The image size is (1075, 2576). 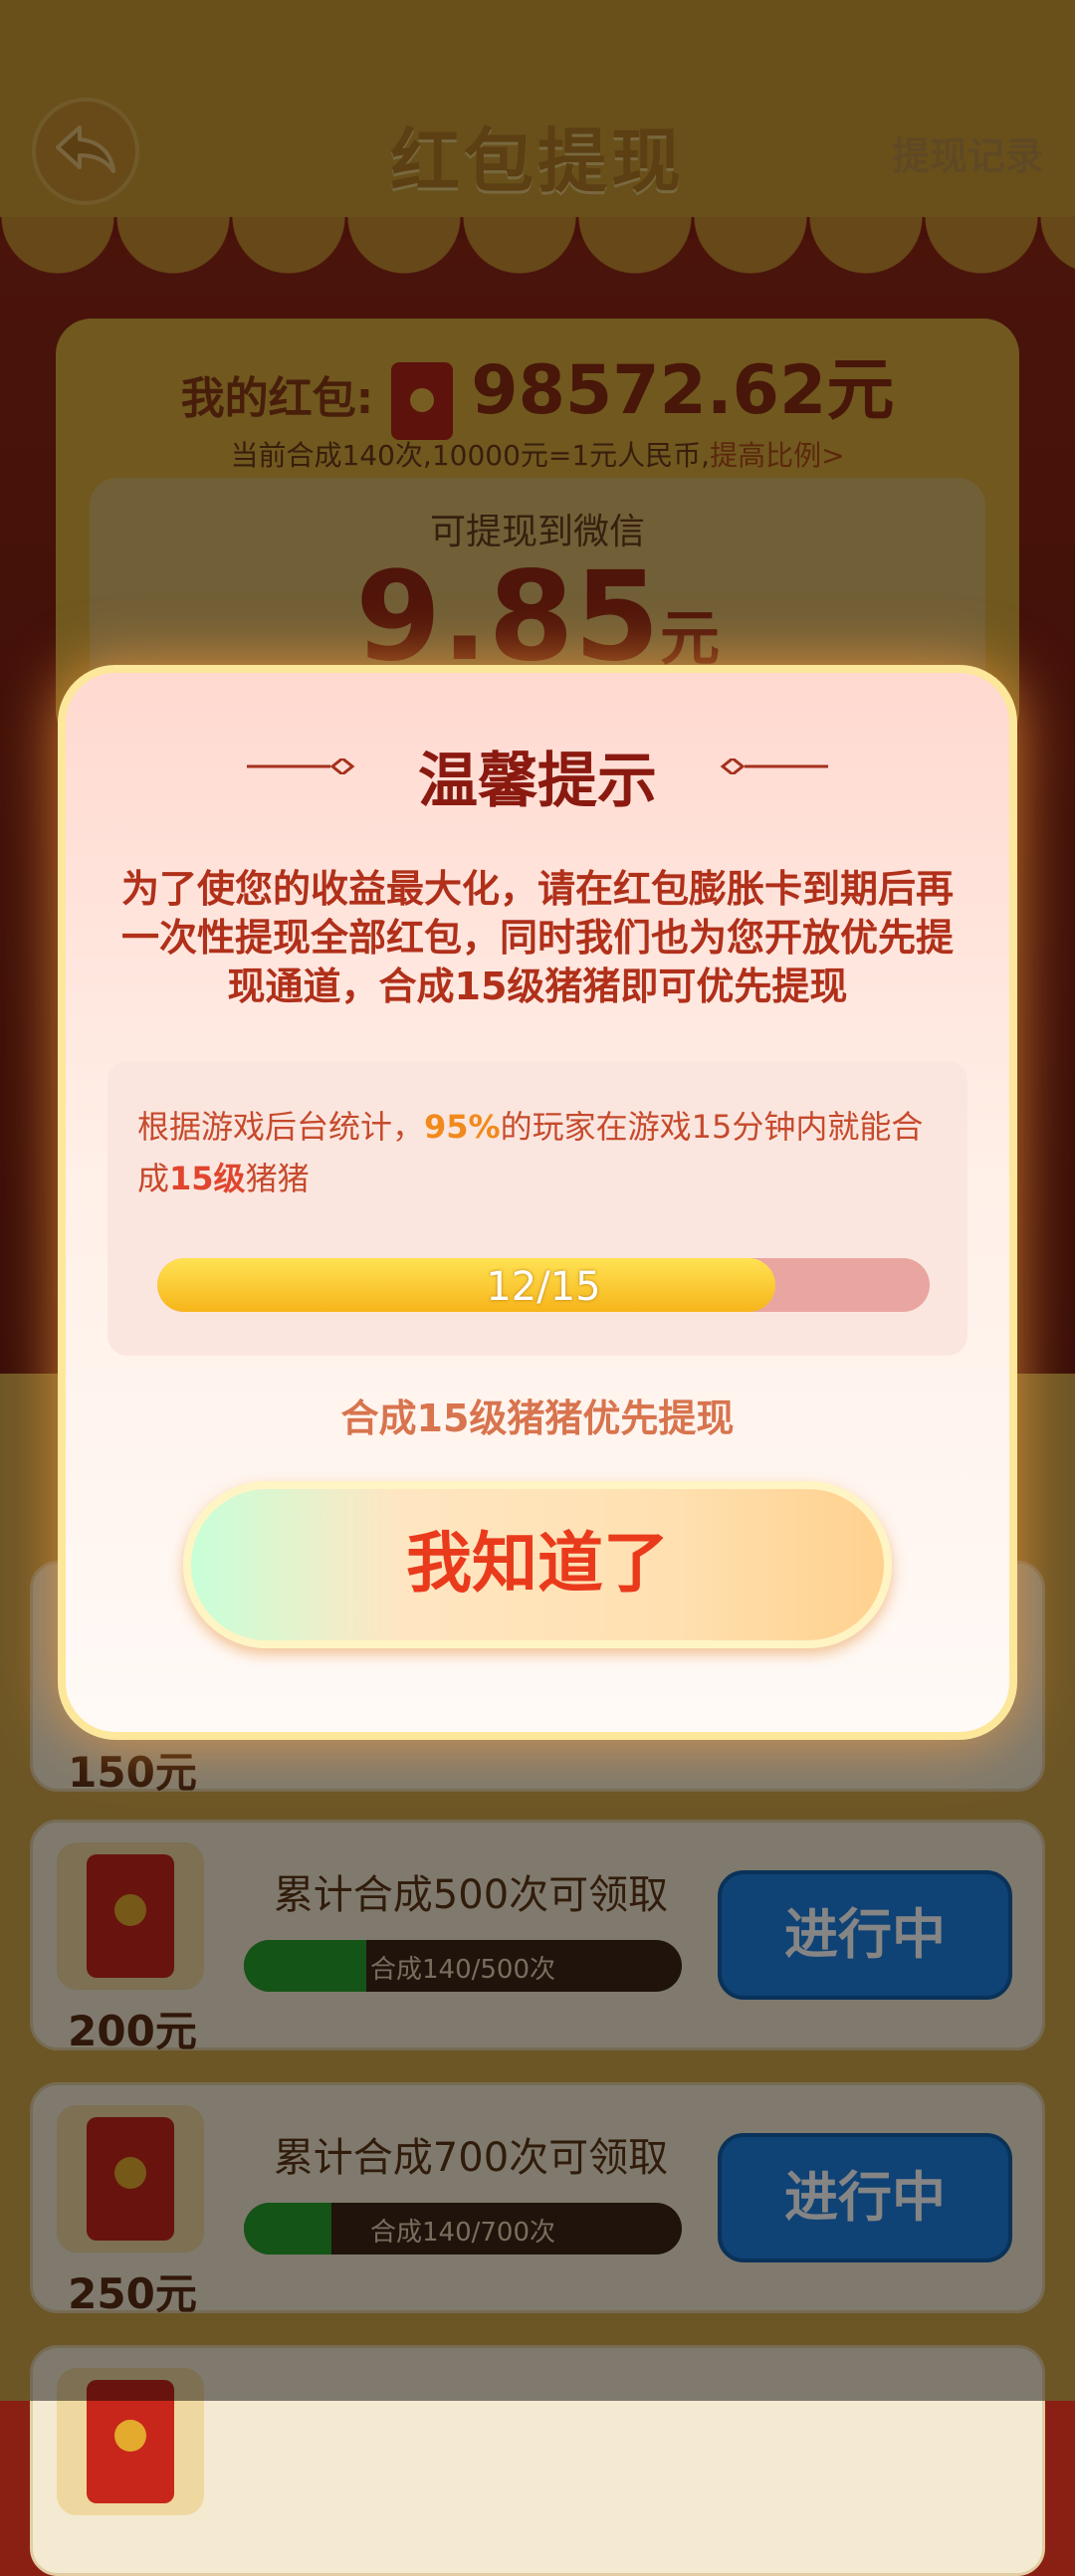 What do you see at coordinates (543, 1152) in the screenshot?
I see `stats-text: 根据游戏后台统计，95%的玩家在游戏15分钟内就能合成15级猪猪` at bounding box center [543, 1152].